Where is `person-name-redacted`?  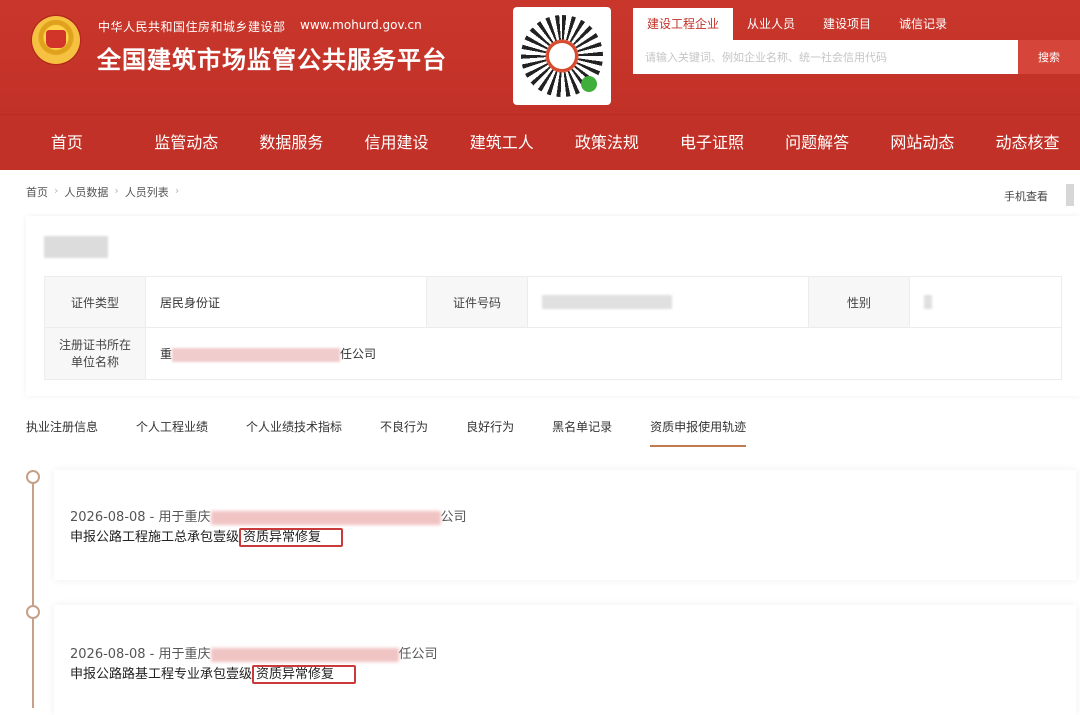 person-name-redacted is located at coordinates (76, 247).